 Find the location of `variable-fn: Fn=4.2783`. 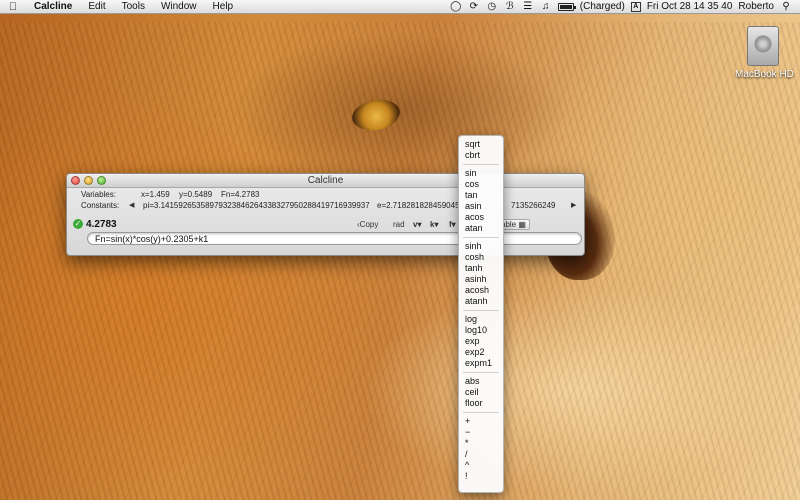

variable-fn: Fn=4.2783 is located at coordinates (240, 194).